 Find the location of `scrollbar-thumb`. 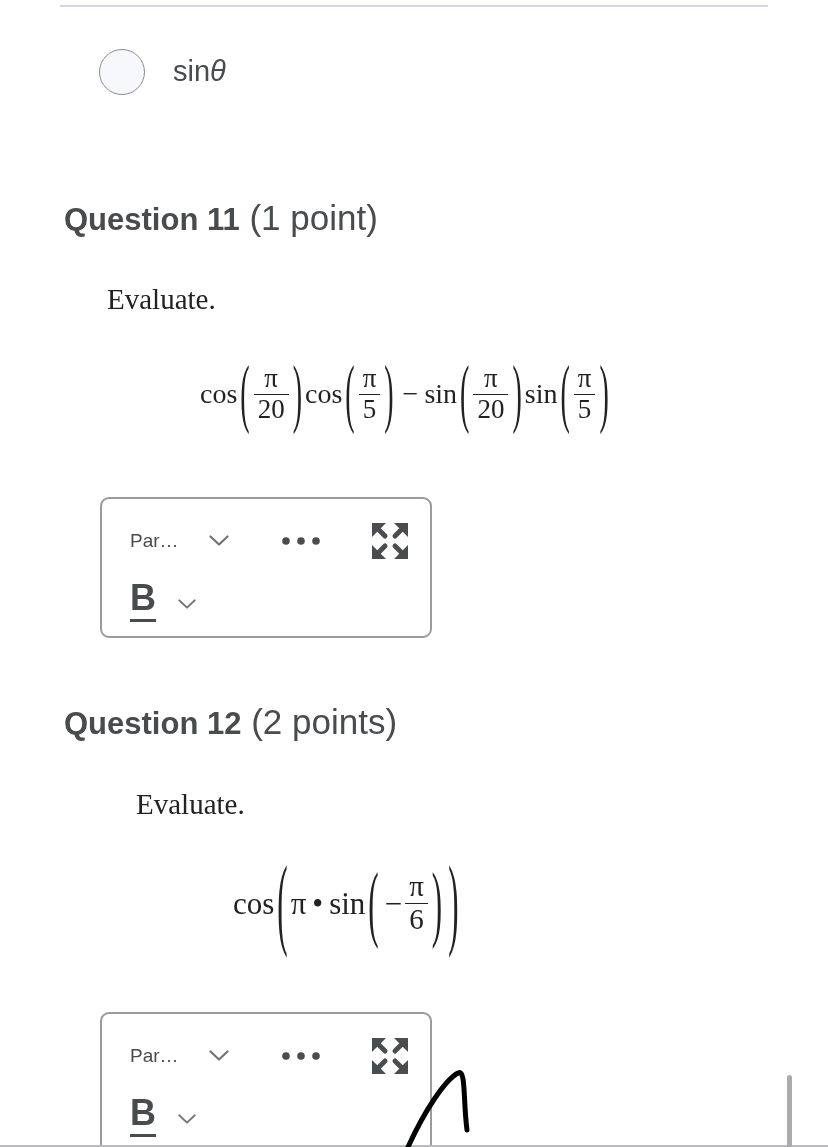

scrollbar-thumb is located at coordinates (789, 1111).